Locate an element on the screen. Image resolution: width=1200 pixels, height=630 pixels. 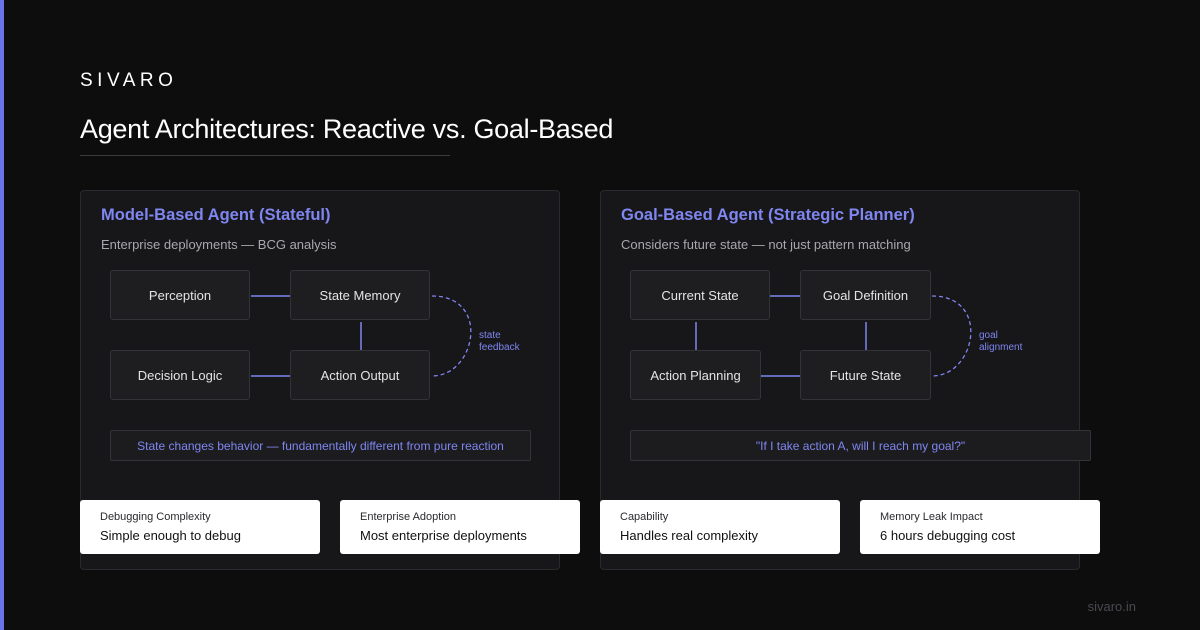
node-future-state: Future State is located at coordinates (865, 375).